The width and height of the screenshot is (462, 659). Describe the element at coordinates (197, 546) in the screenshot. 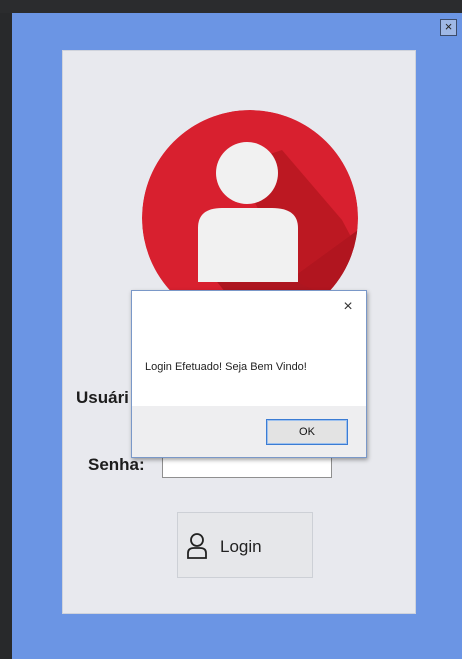

I see `user-icon` at that location.